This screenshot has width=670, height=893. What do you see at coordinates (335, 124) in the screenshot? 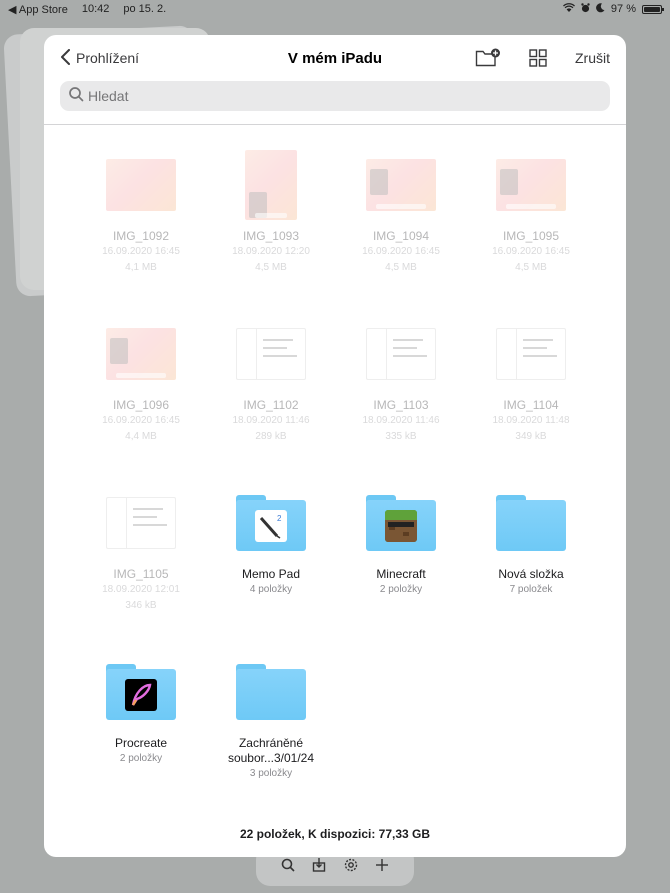
I see `divider` at bounding box center [335, 124].